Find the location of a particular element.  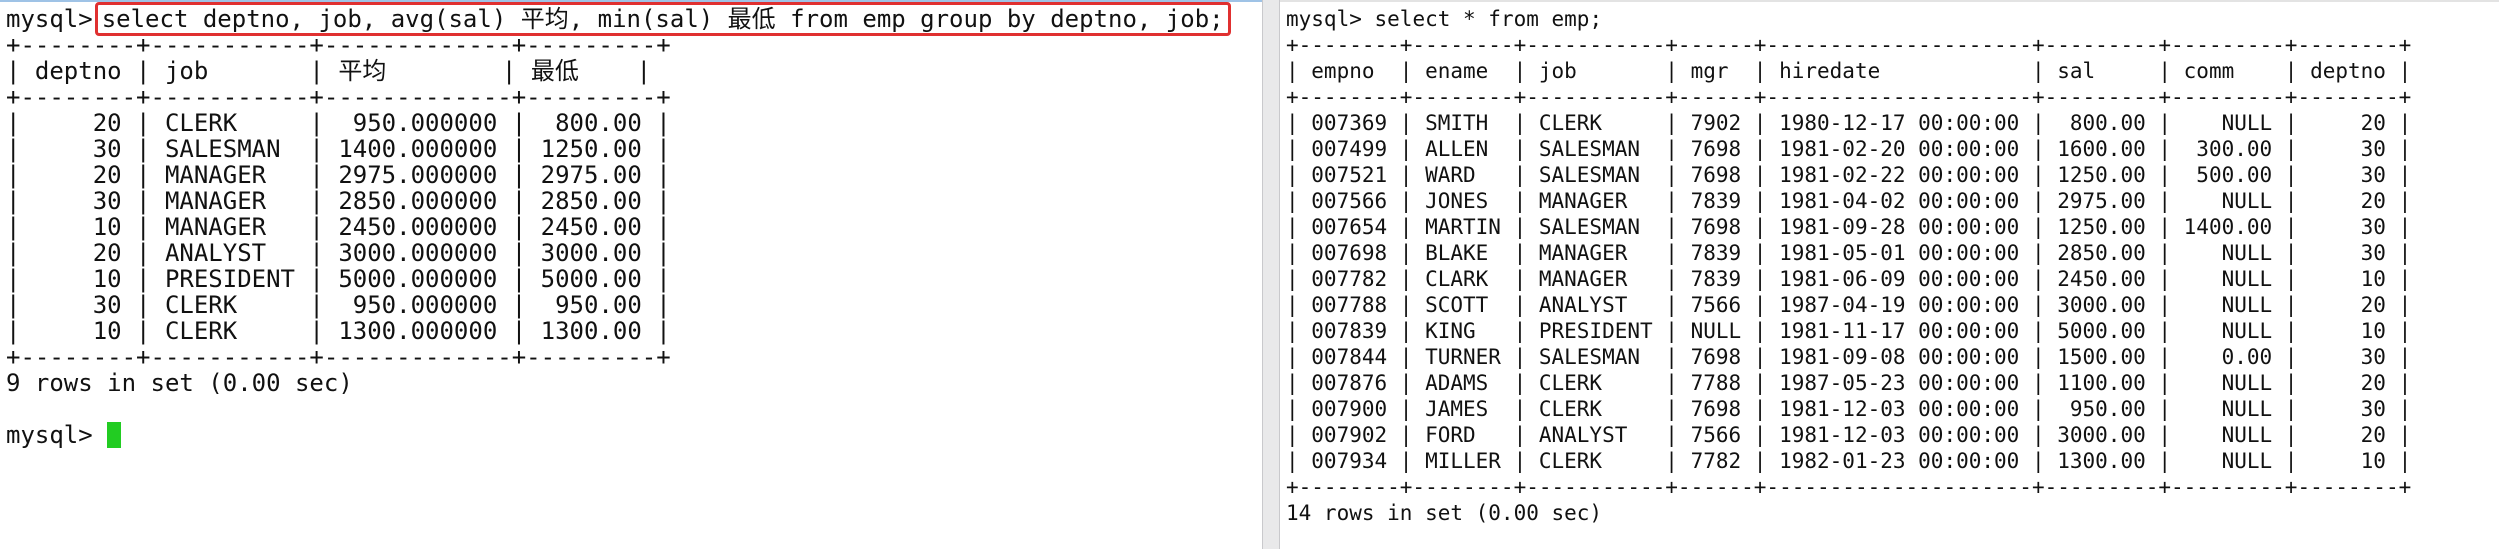

left-prompt: mysql> is located at coordinates (49, 19).